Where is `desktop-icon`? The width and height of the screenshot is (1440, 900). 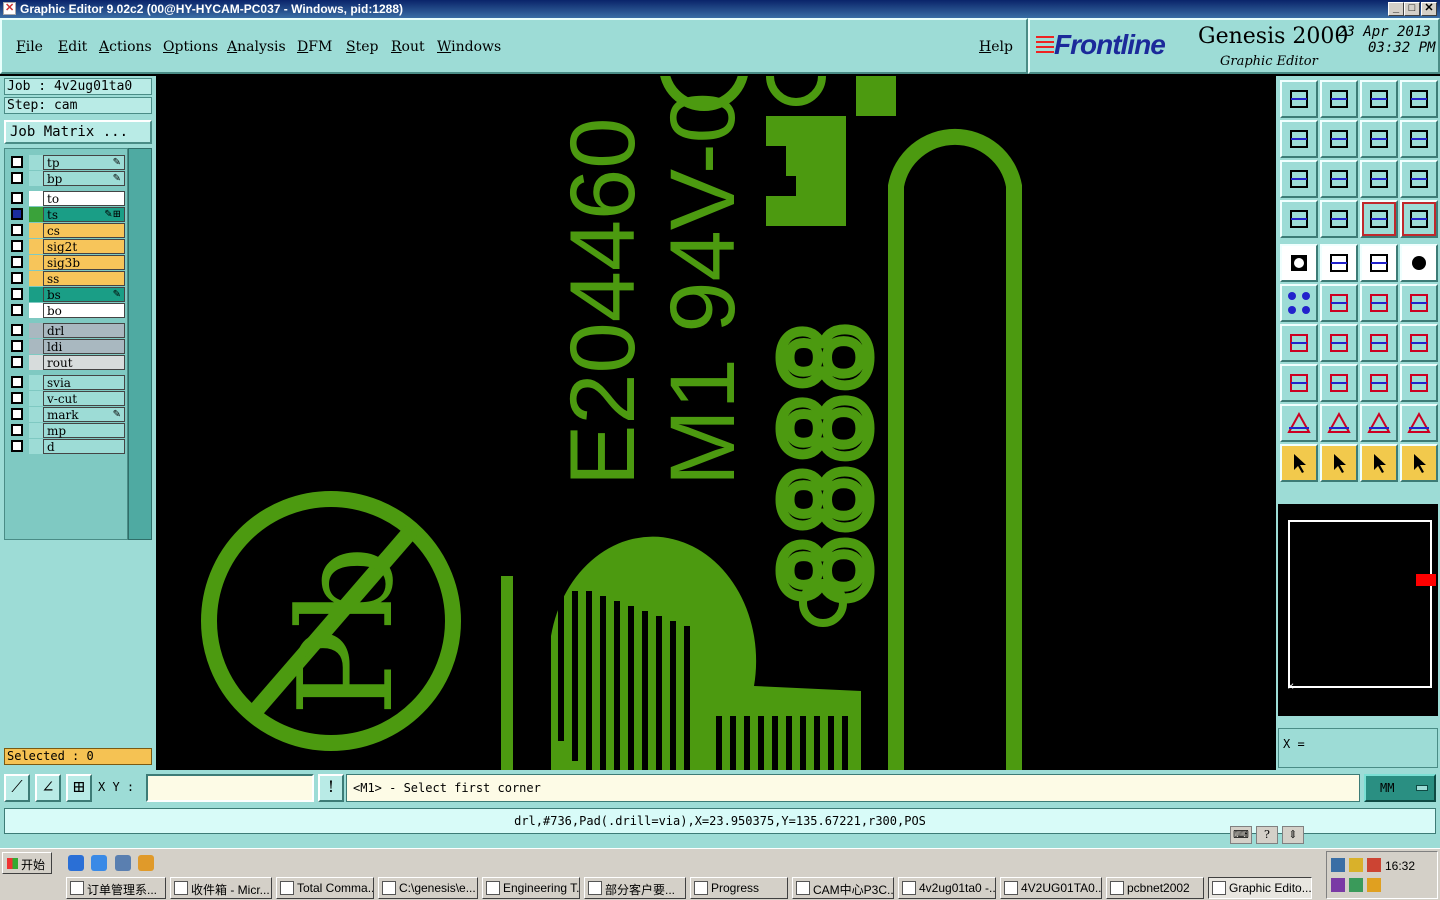 desktop-icon is located at coordinates (123, 863).